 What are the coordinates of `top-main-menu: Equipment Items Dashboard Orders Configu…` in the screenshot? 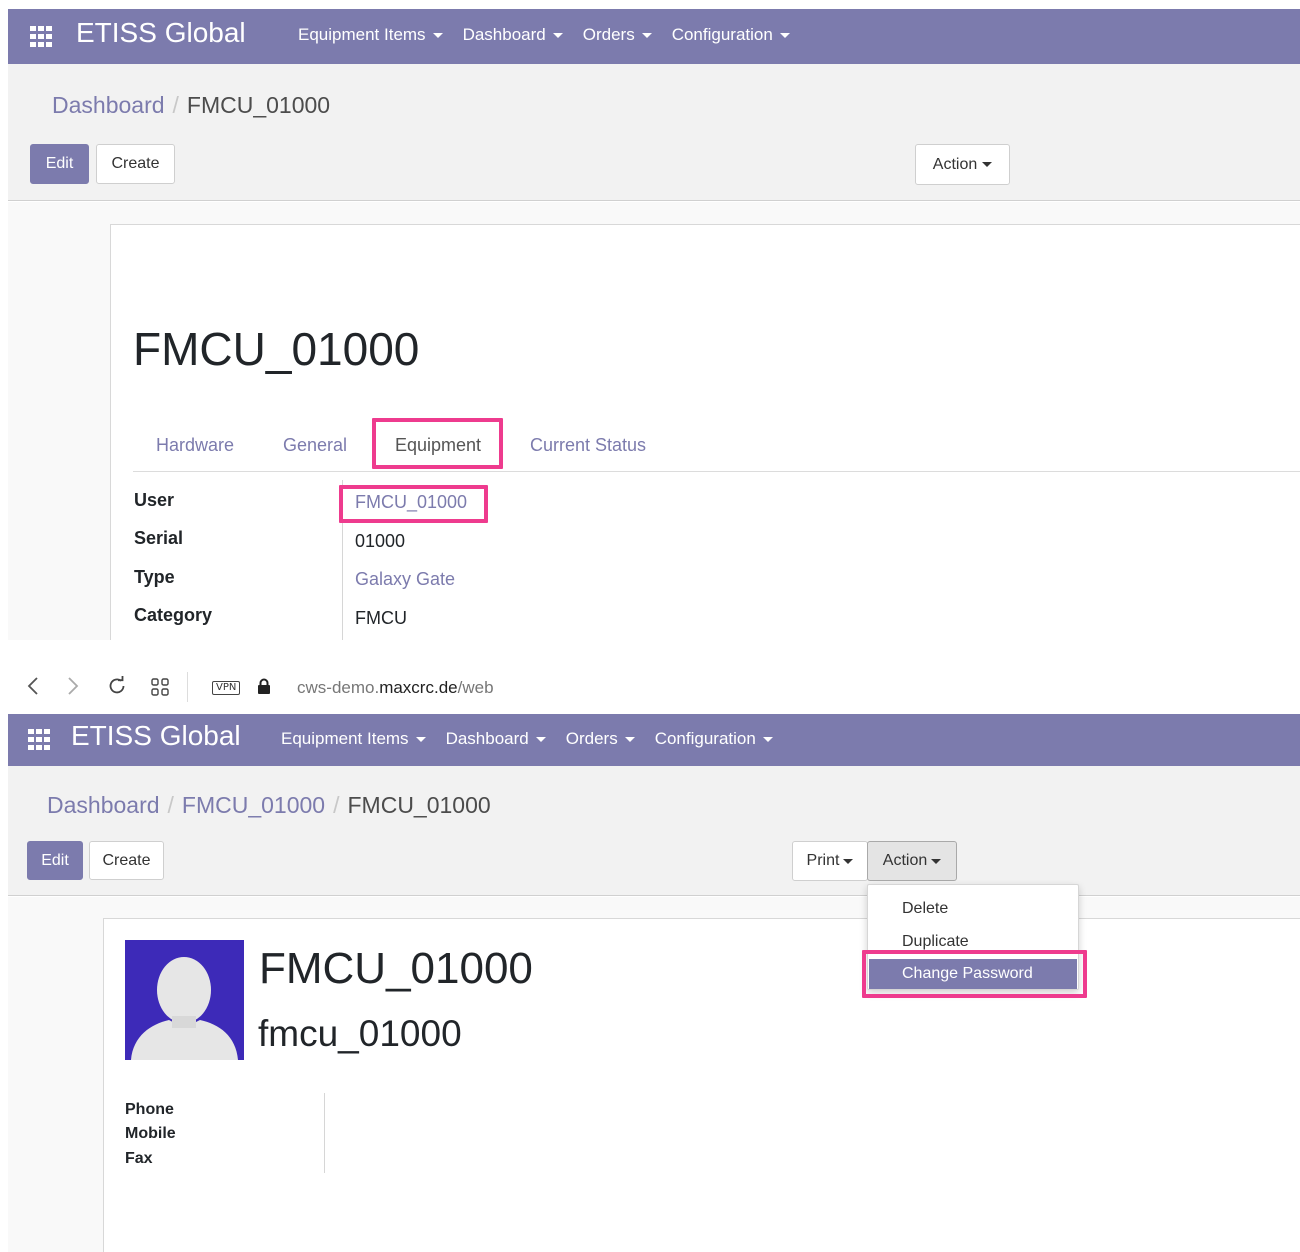 It's located at (554, 35).